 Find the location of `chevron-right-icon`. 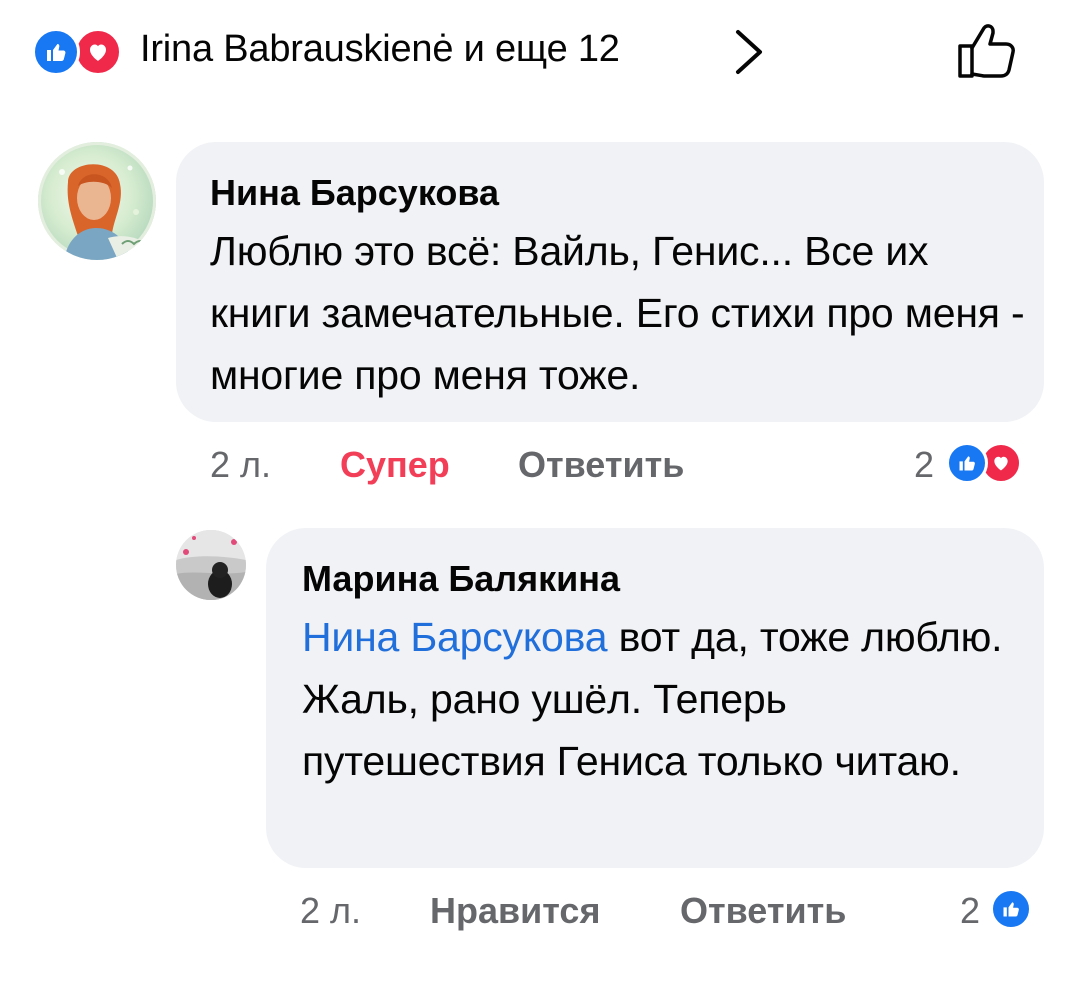

chevron-right-icon is located at coordinates (749, 52).